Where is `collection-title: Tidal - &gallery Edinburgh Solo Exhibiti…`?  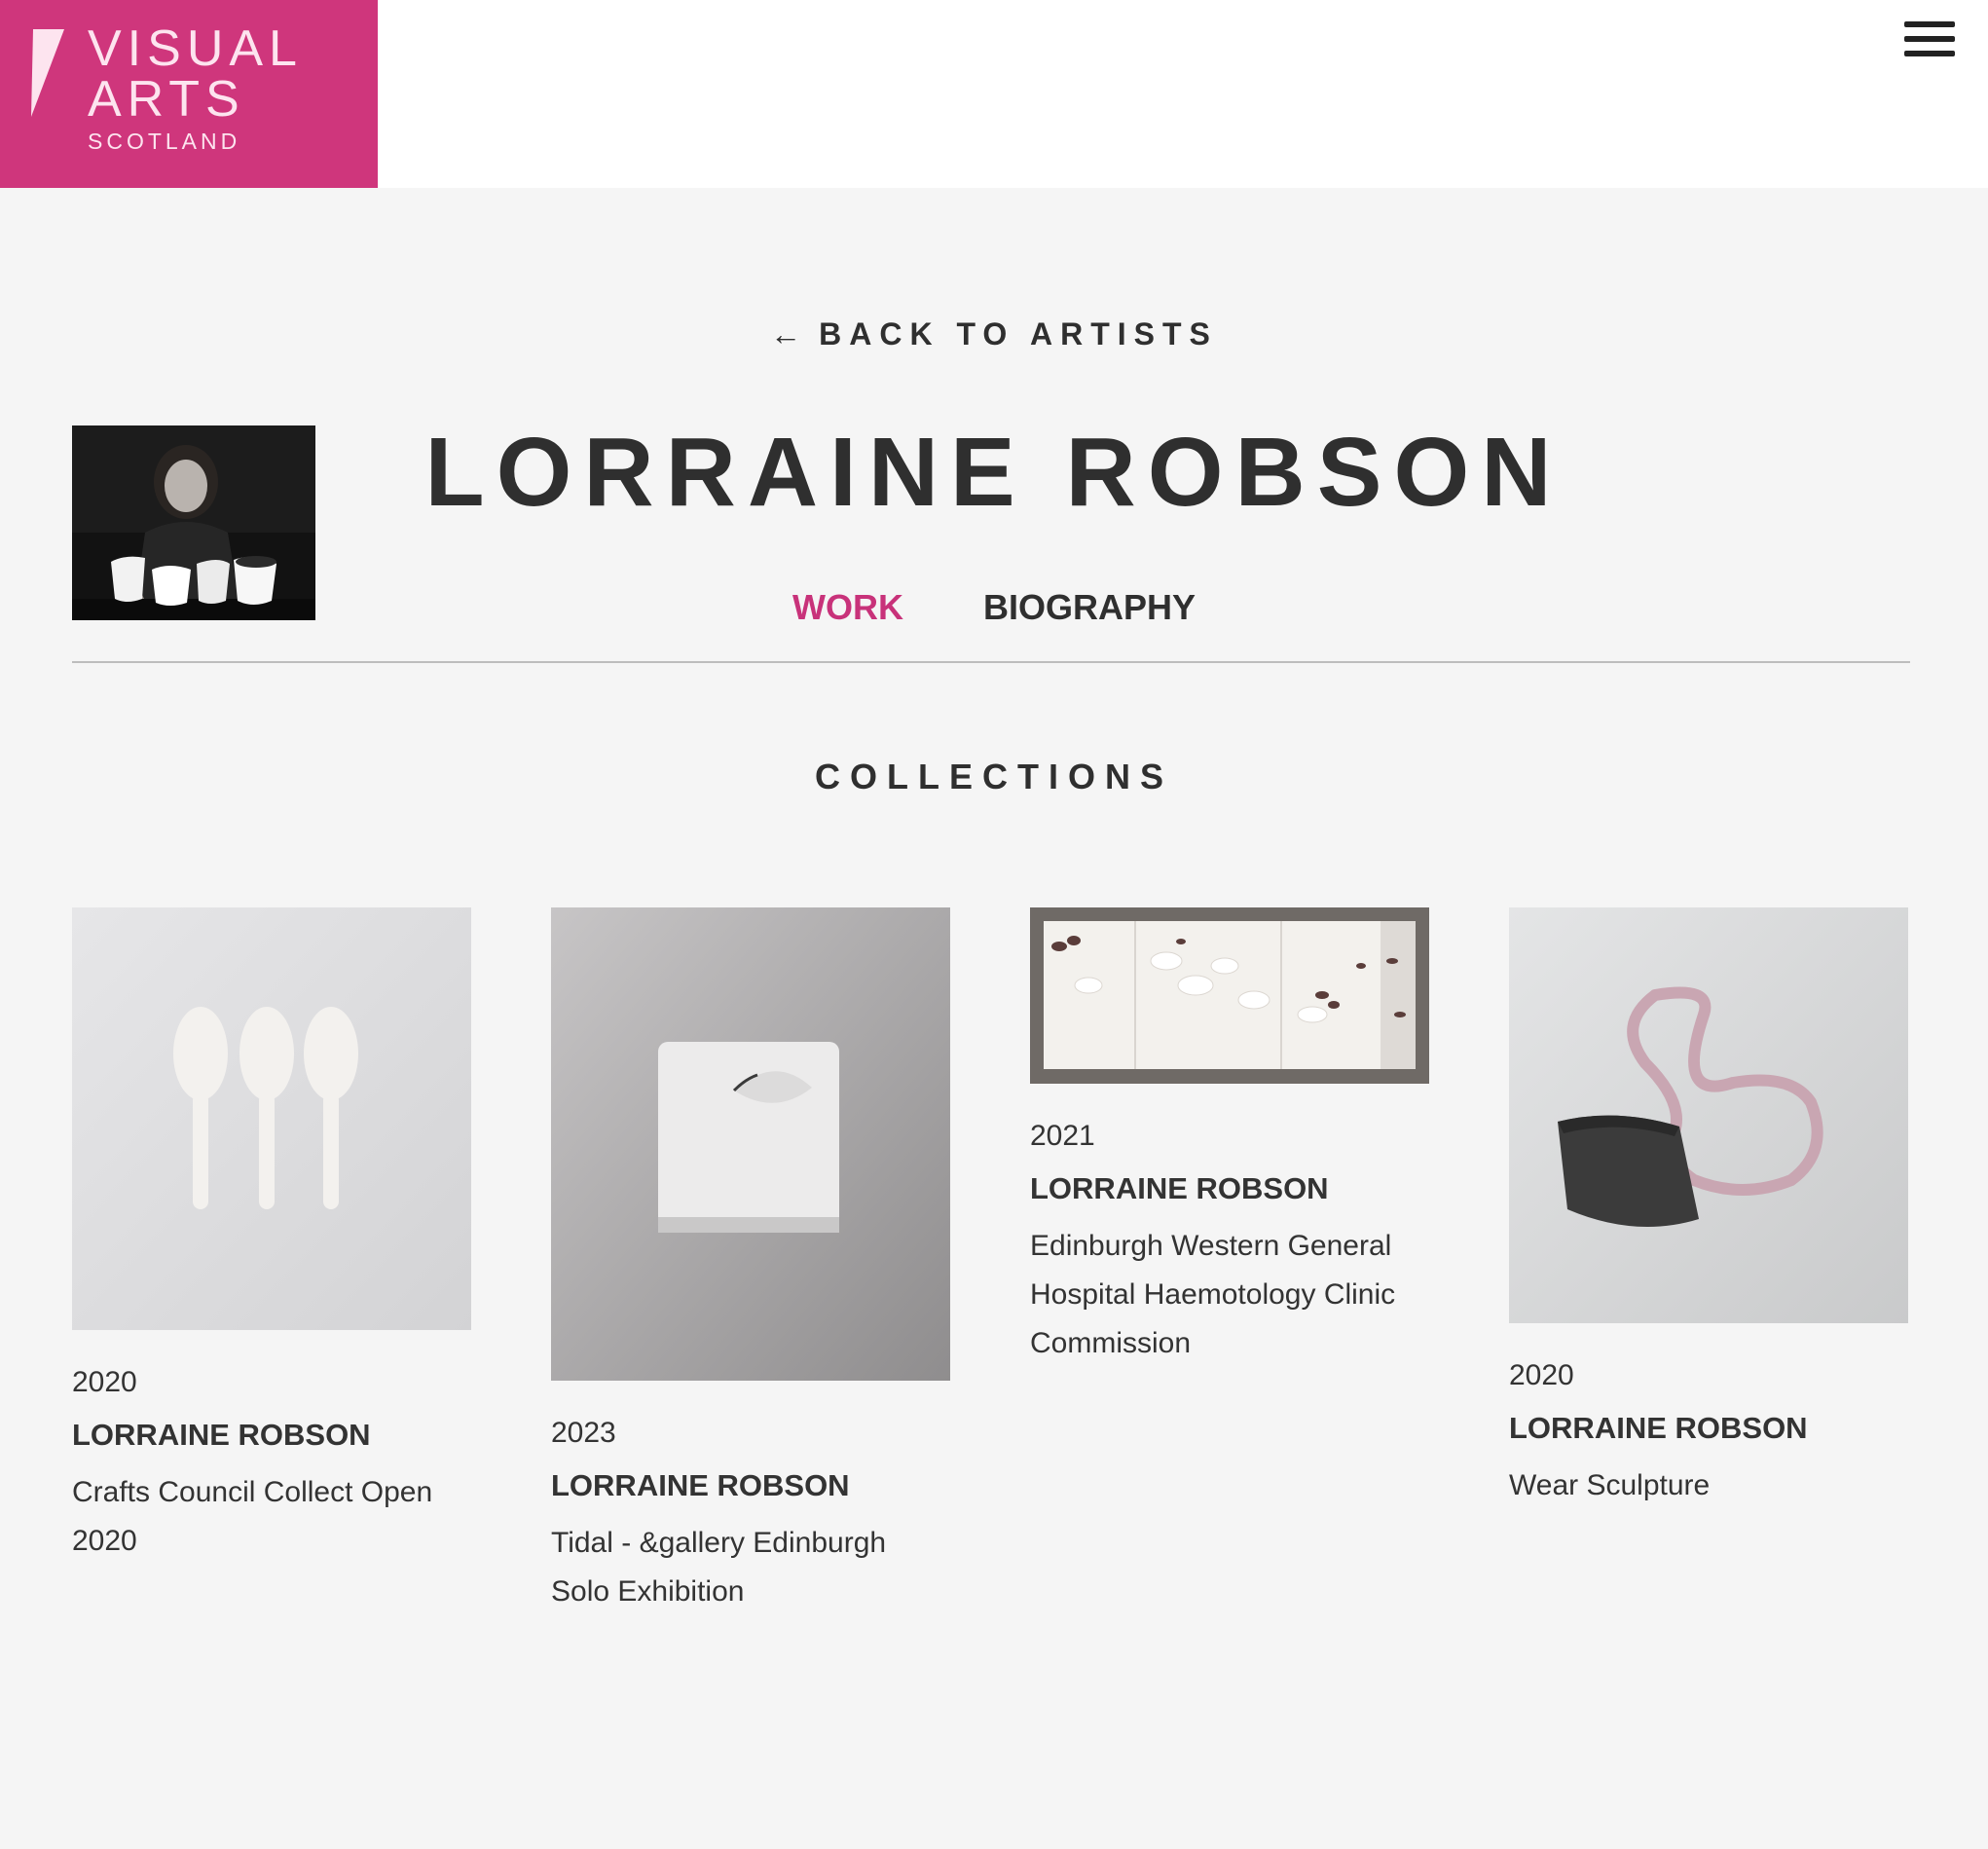
collection-title: Tidal - &gallery Edinburgh Solo Exhibiti… is located at coordinates (719, 1567).